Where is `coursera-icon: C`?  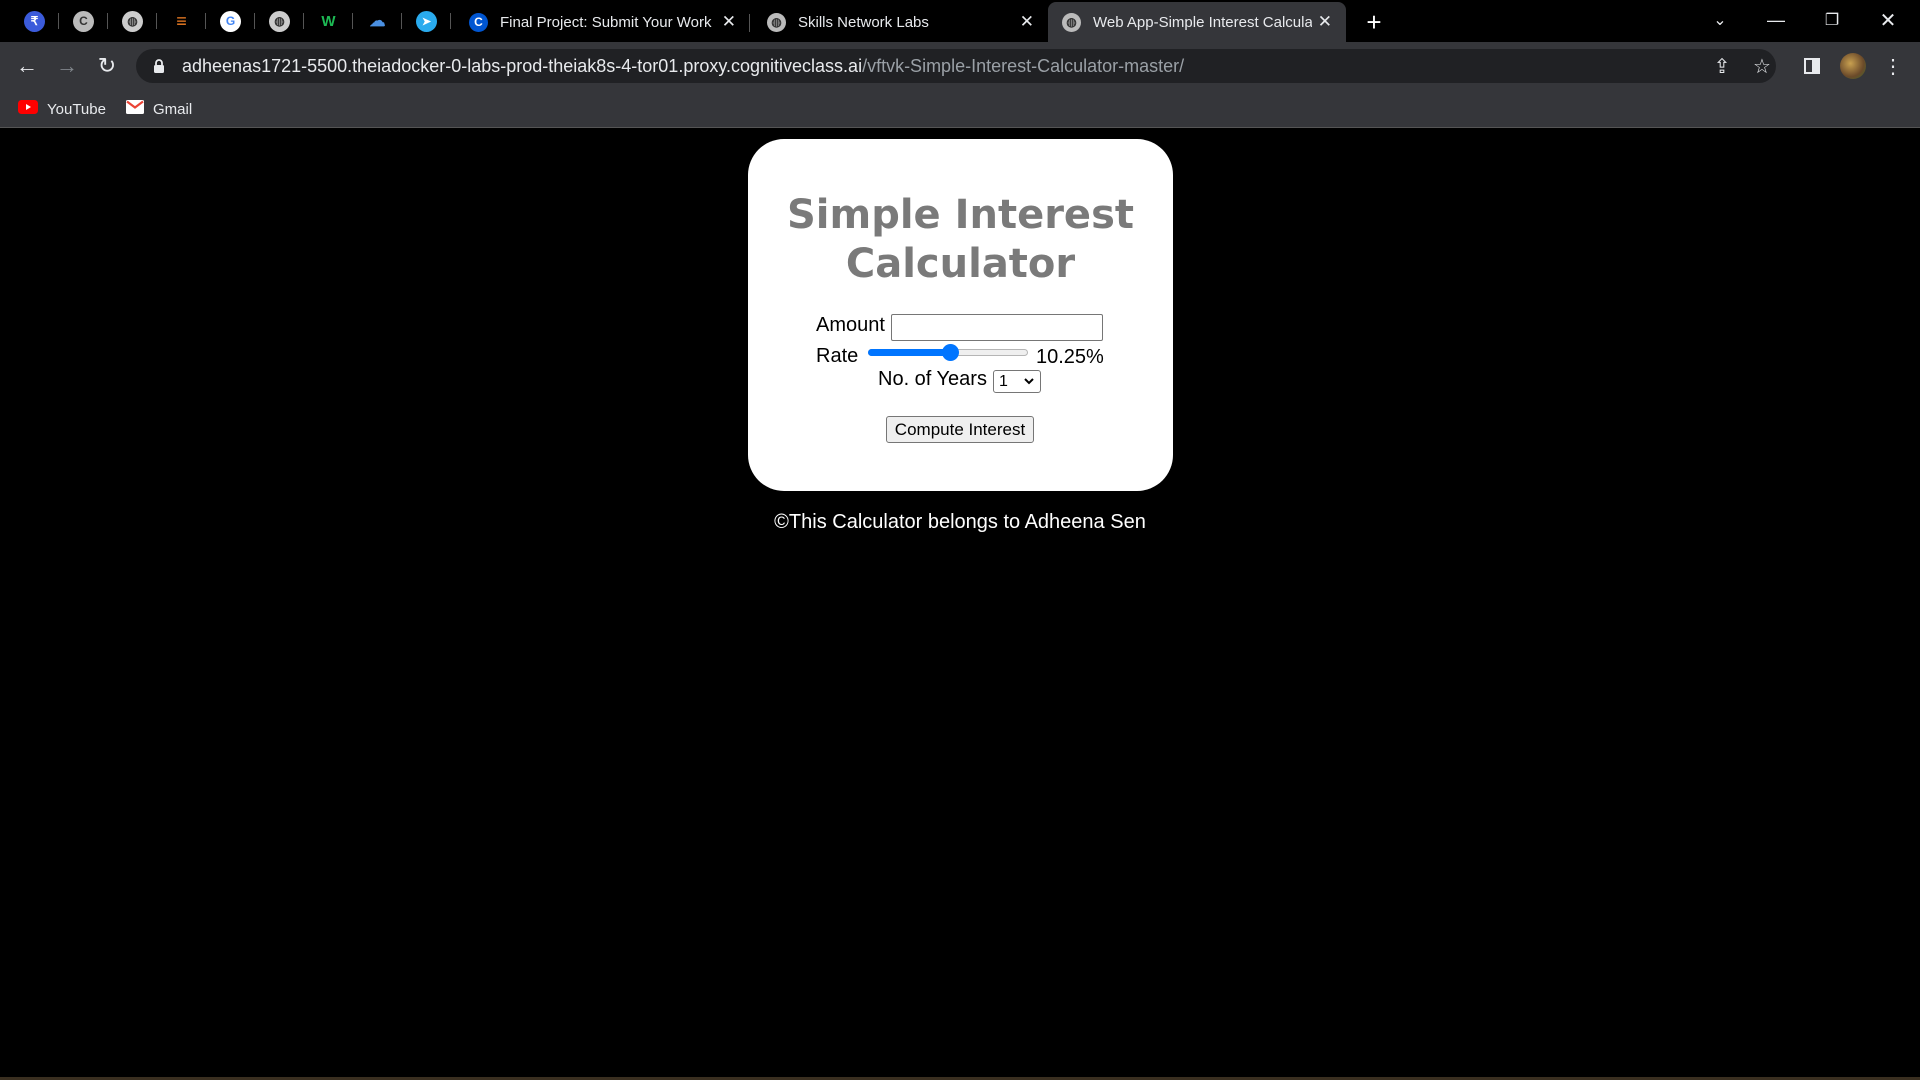
coursera-icon: C is located at coordinates (478, 22).